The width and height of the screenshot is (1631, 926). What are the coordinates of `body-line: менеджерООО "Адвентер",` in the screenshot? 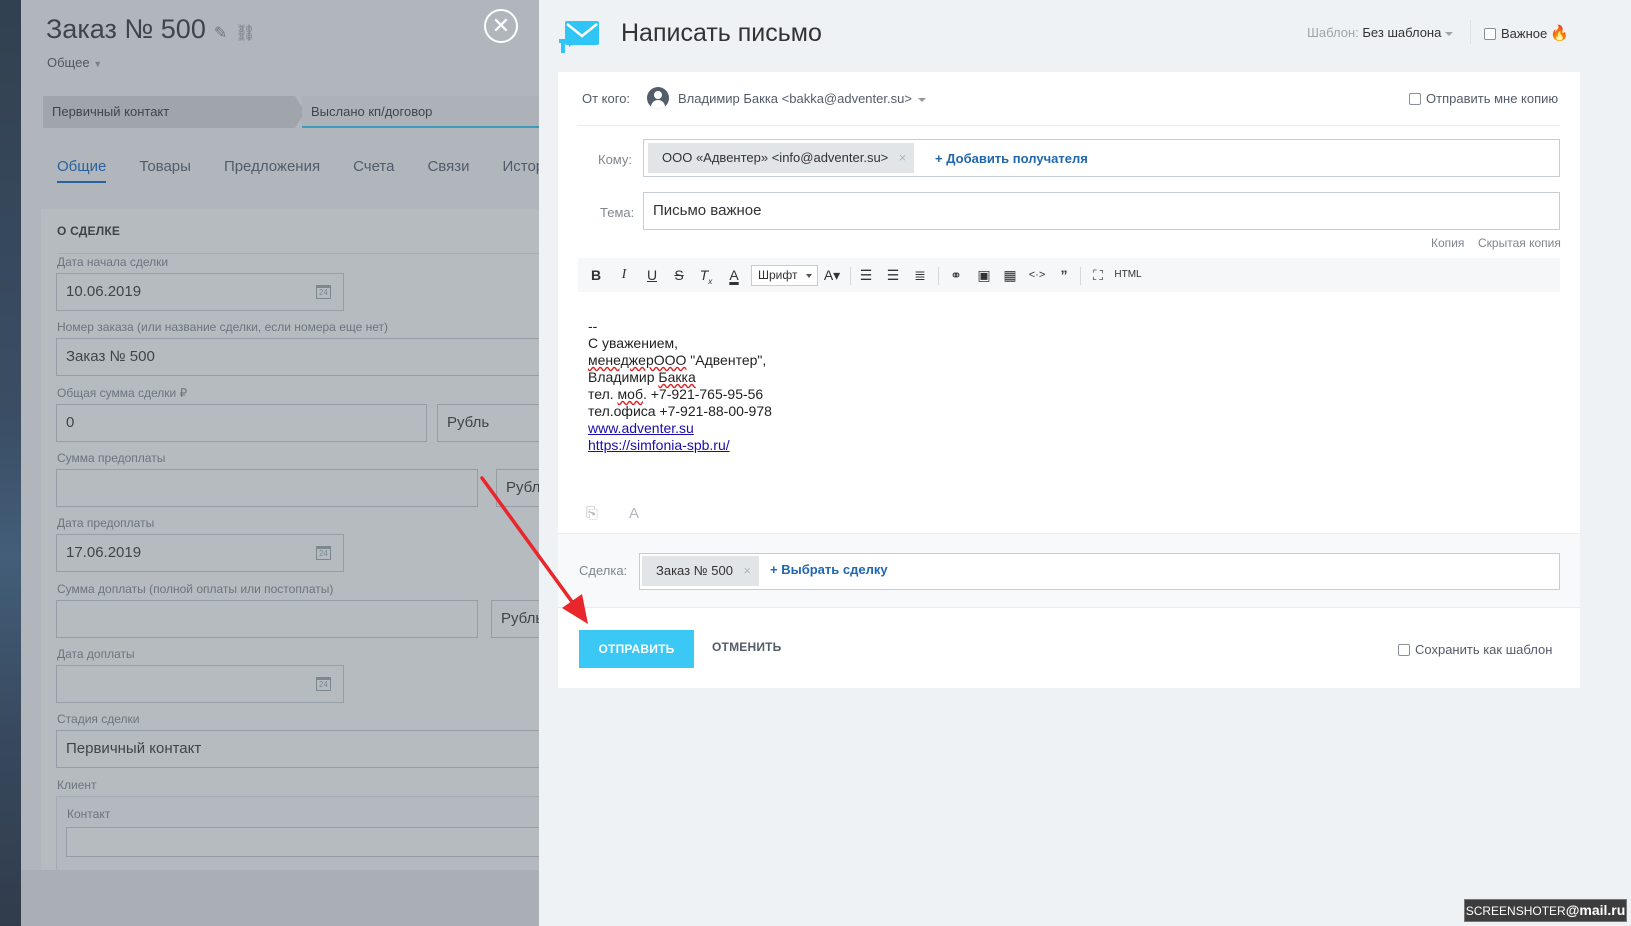 It's located at (680, 360).